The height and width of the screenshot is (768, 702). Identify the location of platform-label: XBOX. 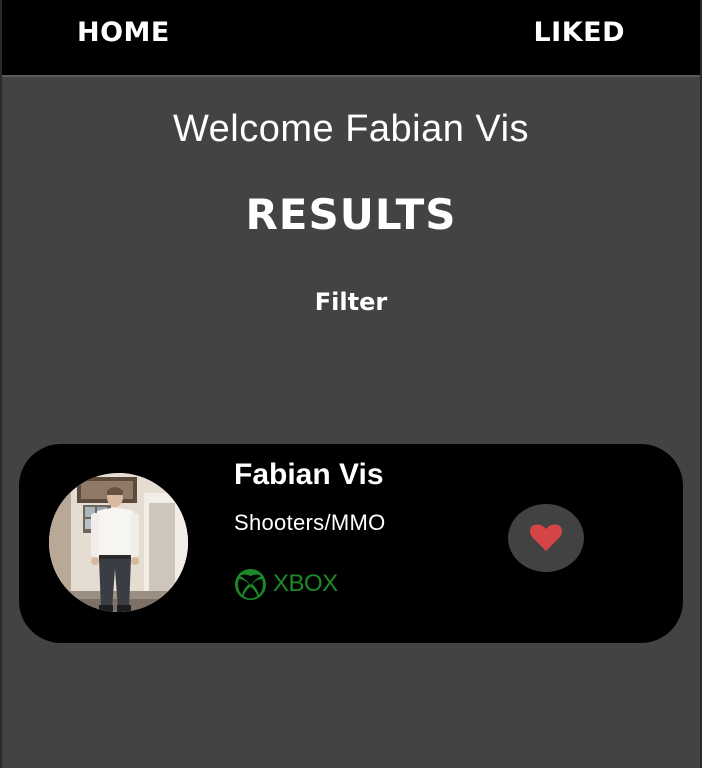
(305, 583).